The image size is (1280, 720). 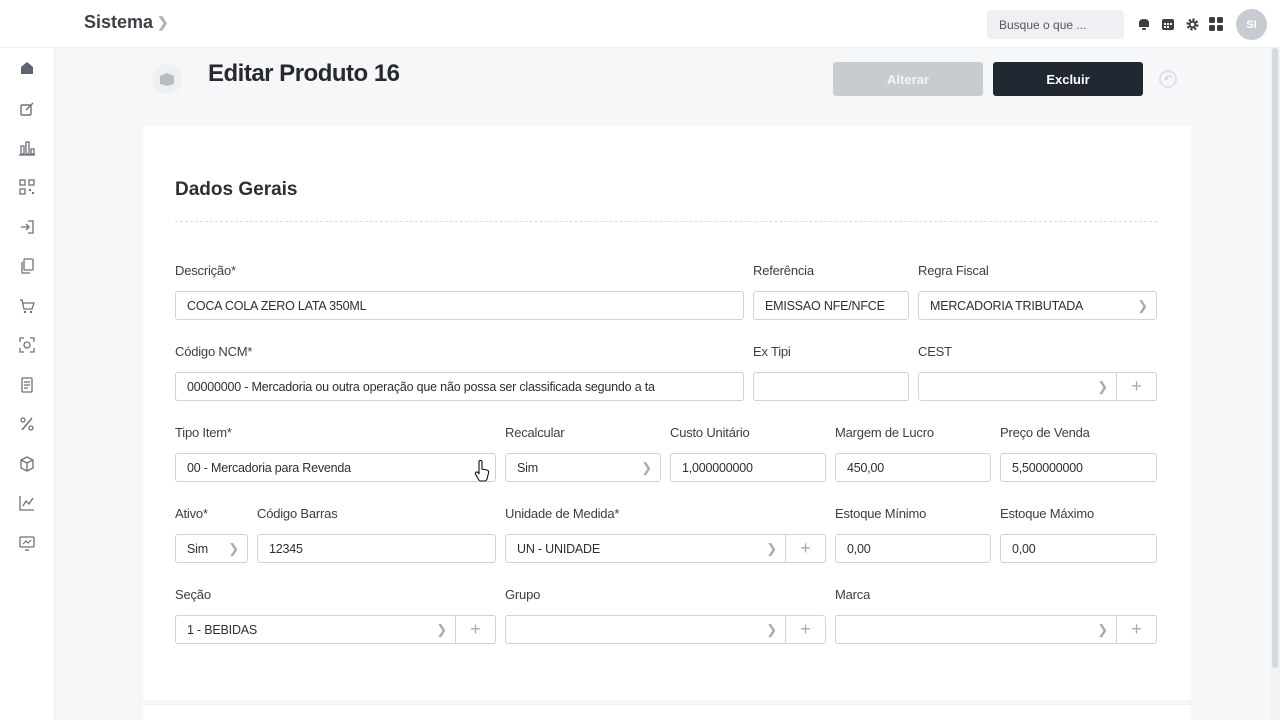 What do you see at coordinates (853, 594) in the screenshot?
I see `marca-label: Marca` at bounding box center [853, 594].